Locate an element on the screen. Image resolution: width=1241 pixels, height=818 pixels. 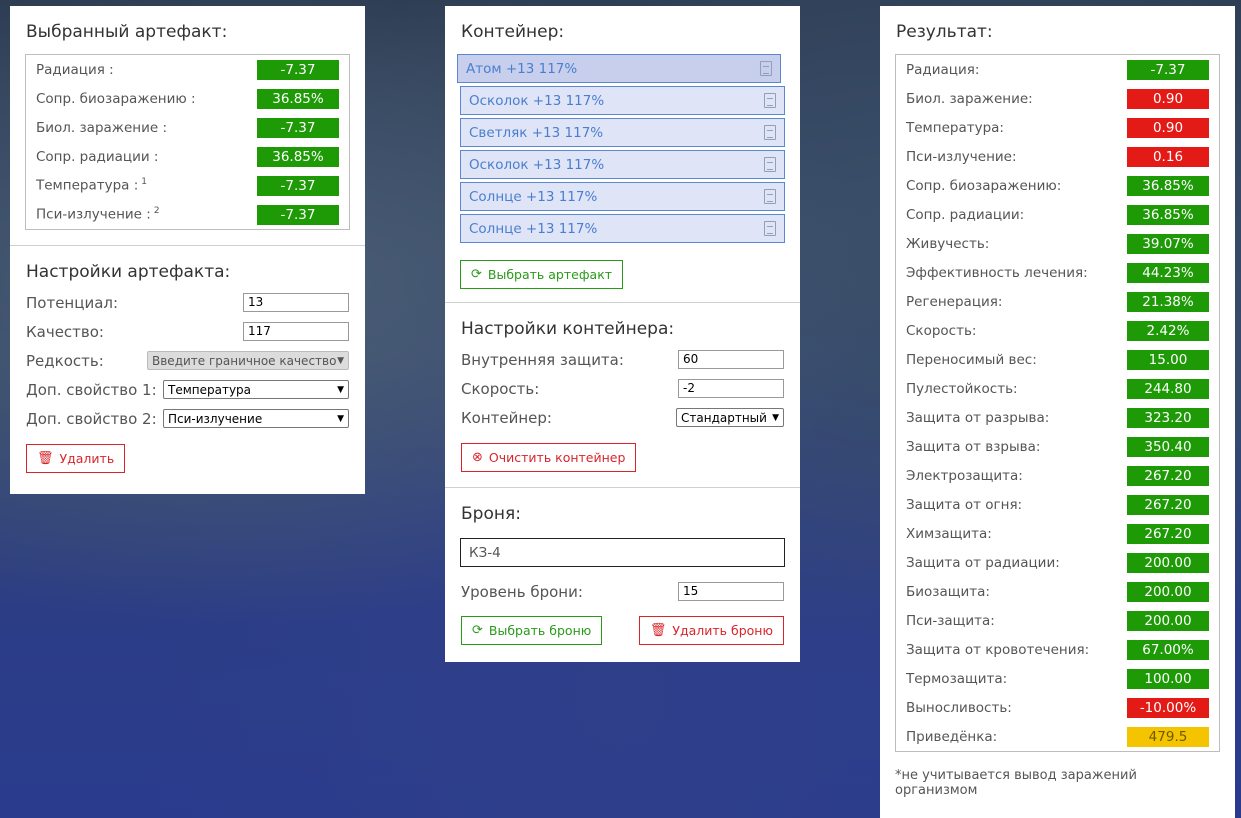
stat-label-text: Радиация : is located at coordinates (75, 69).